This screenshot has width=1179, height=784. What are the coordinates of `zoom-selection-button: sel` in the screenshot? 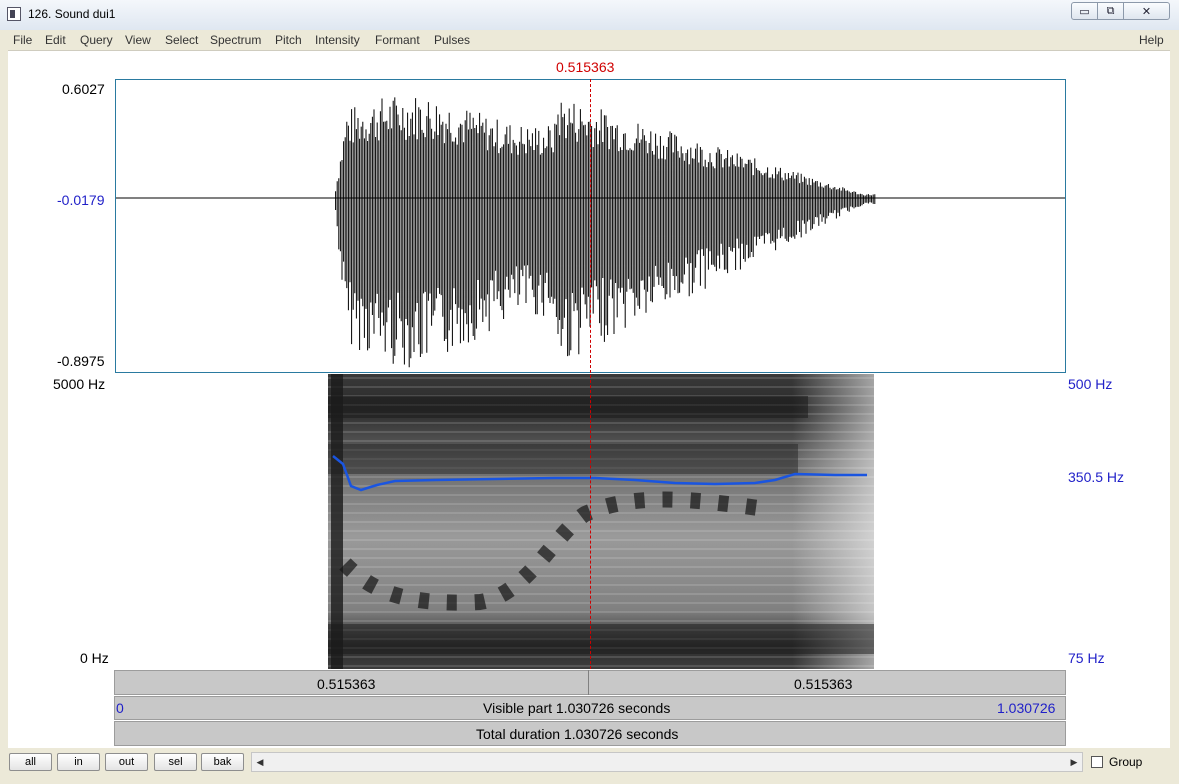 It's located at (175, 762).